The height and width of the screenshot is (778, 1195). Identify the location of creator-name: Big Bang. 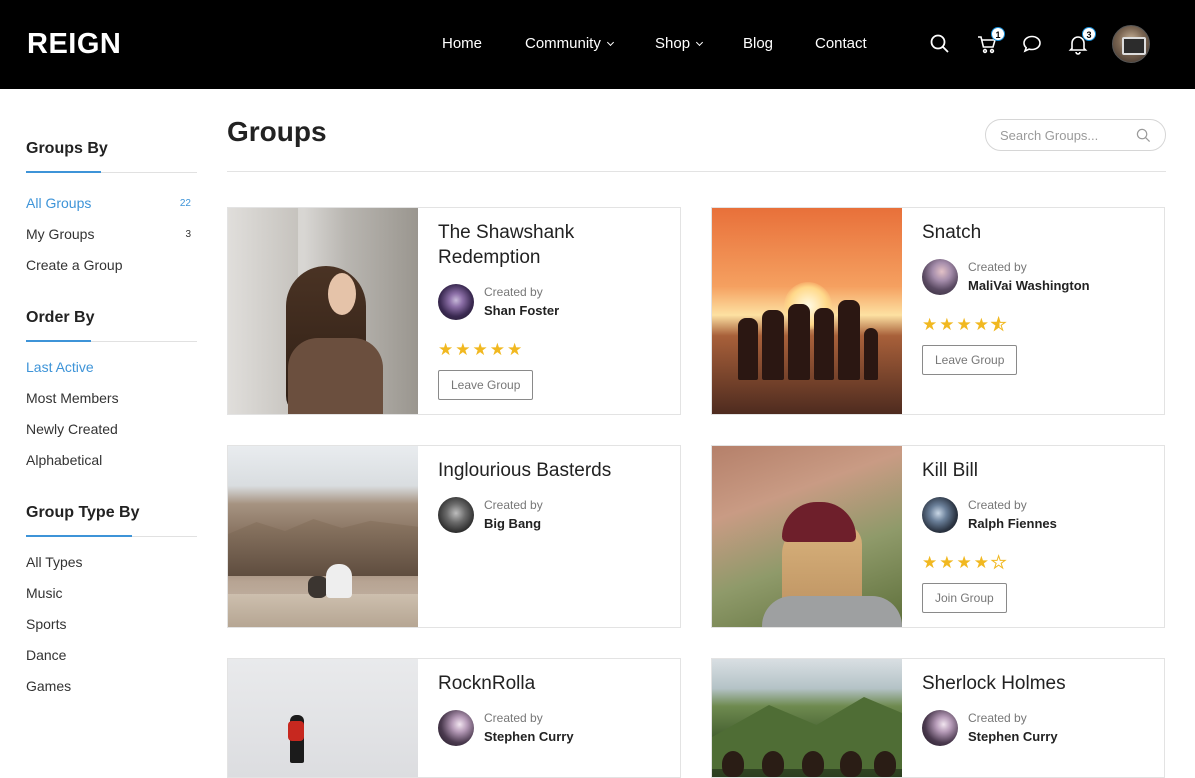
(512, 523).